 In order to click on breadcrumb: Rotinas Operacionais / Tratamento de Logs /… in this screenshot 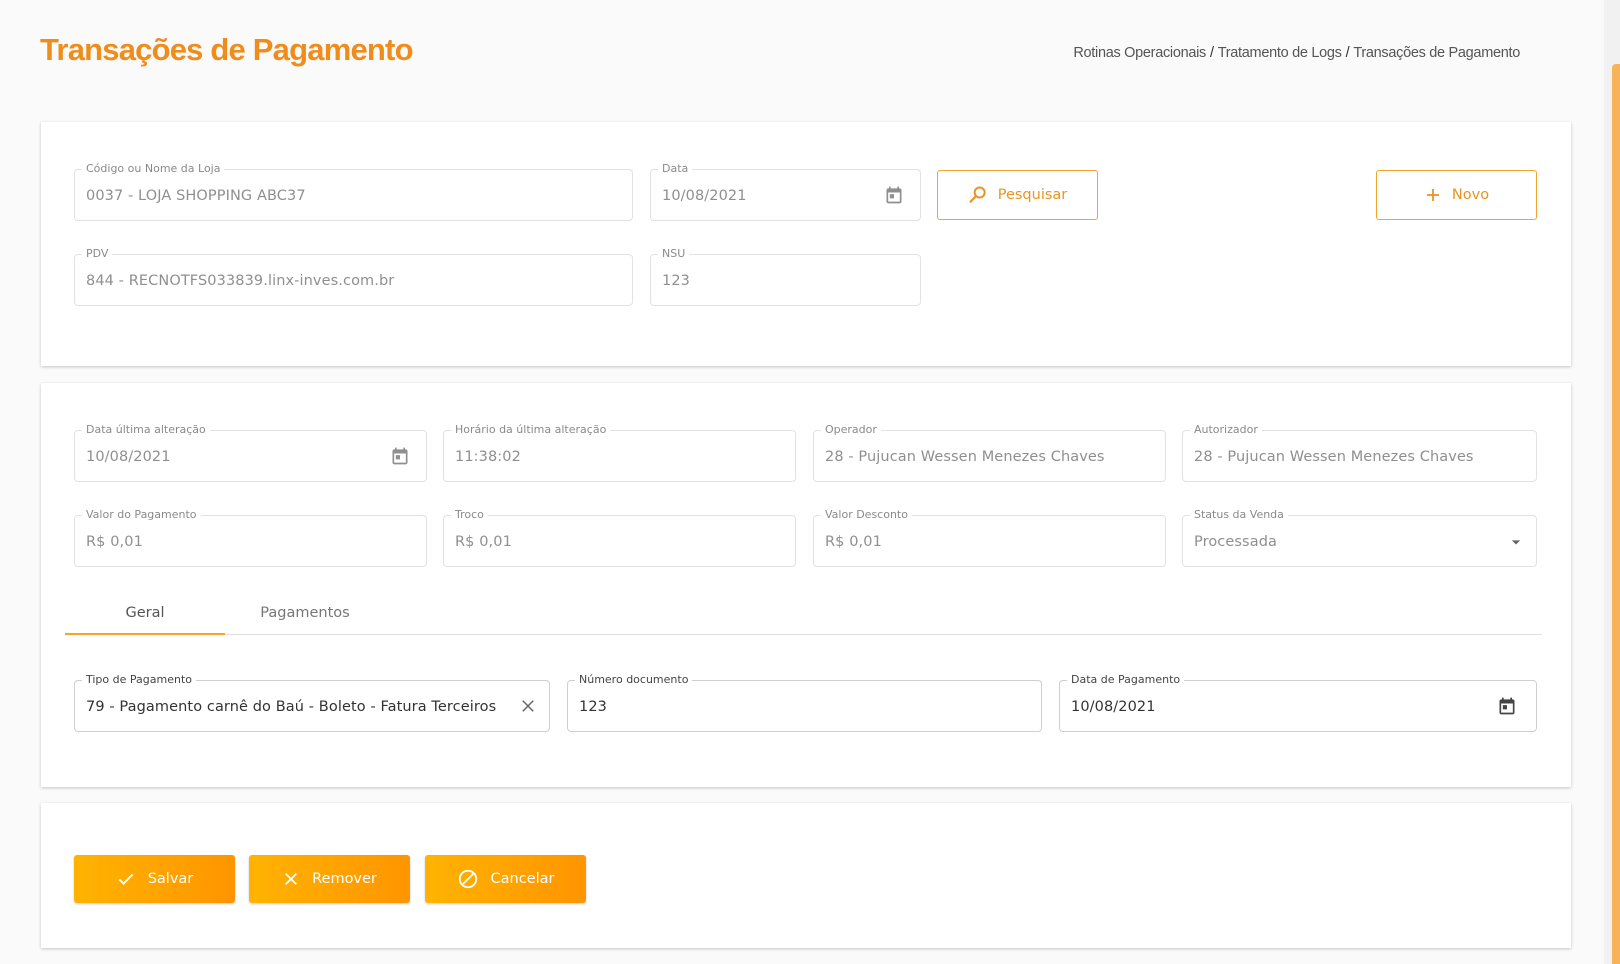, I will do `click(1296, 53)`.